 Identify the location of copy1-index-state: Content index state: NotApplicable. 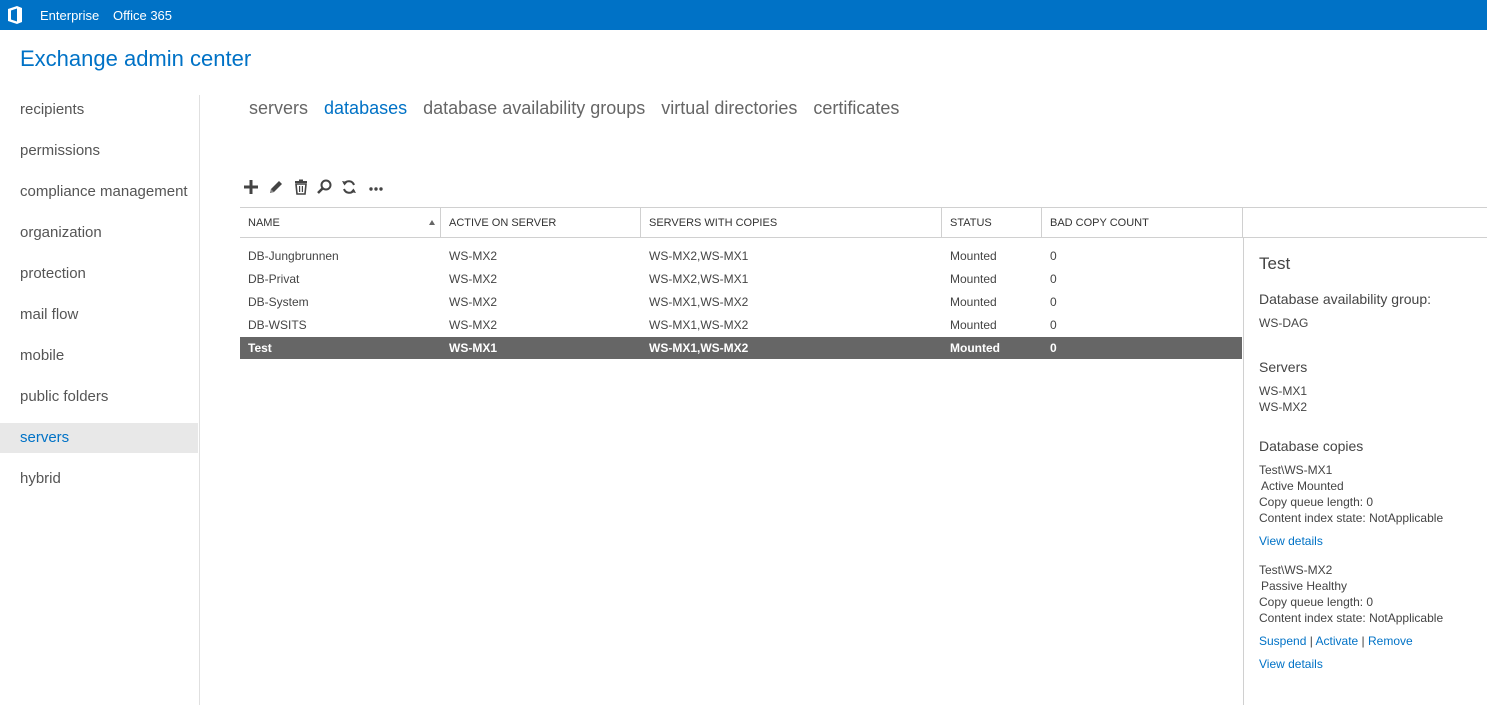
(1351, 518).